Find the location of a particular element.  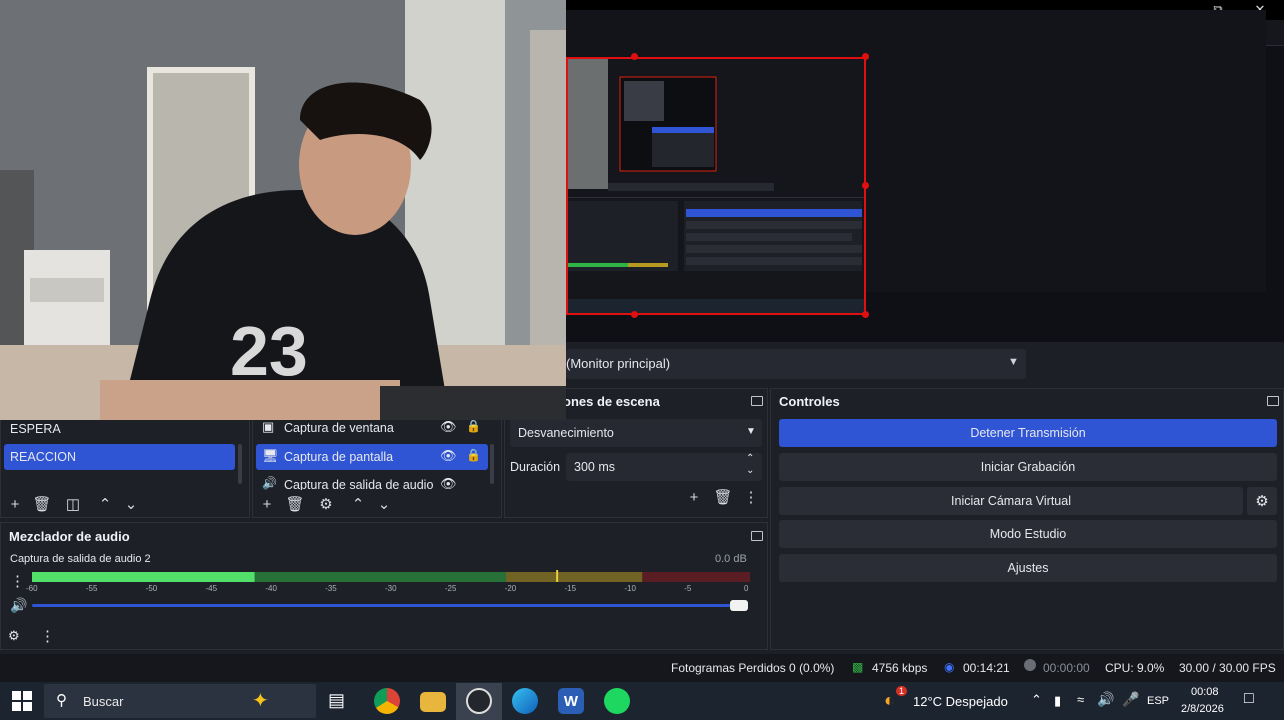

weather-badge: 1 is located at coordinates (902, 691).